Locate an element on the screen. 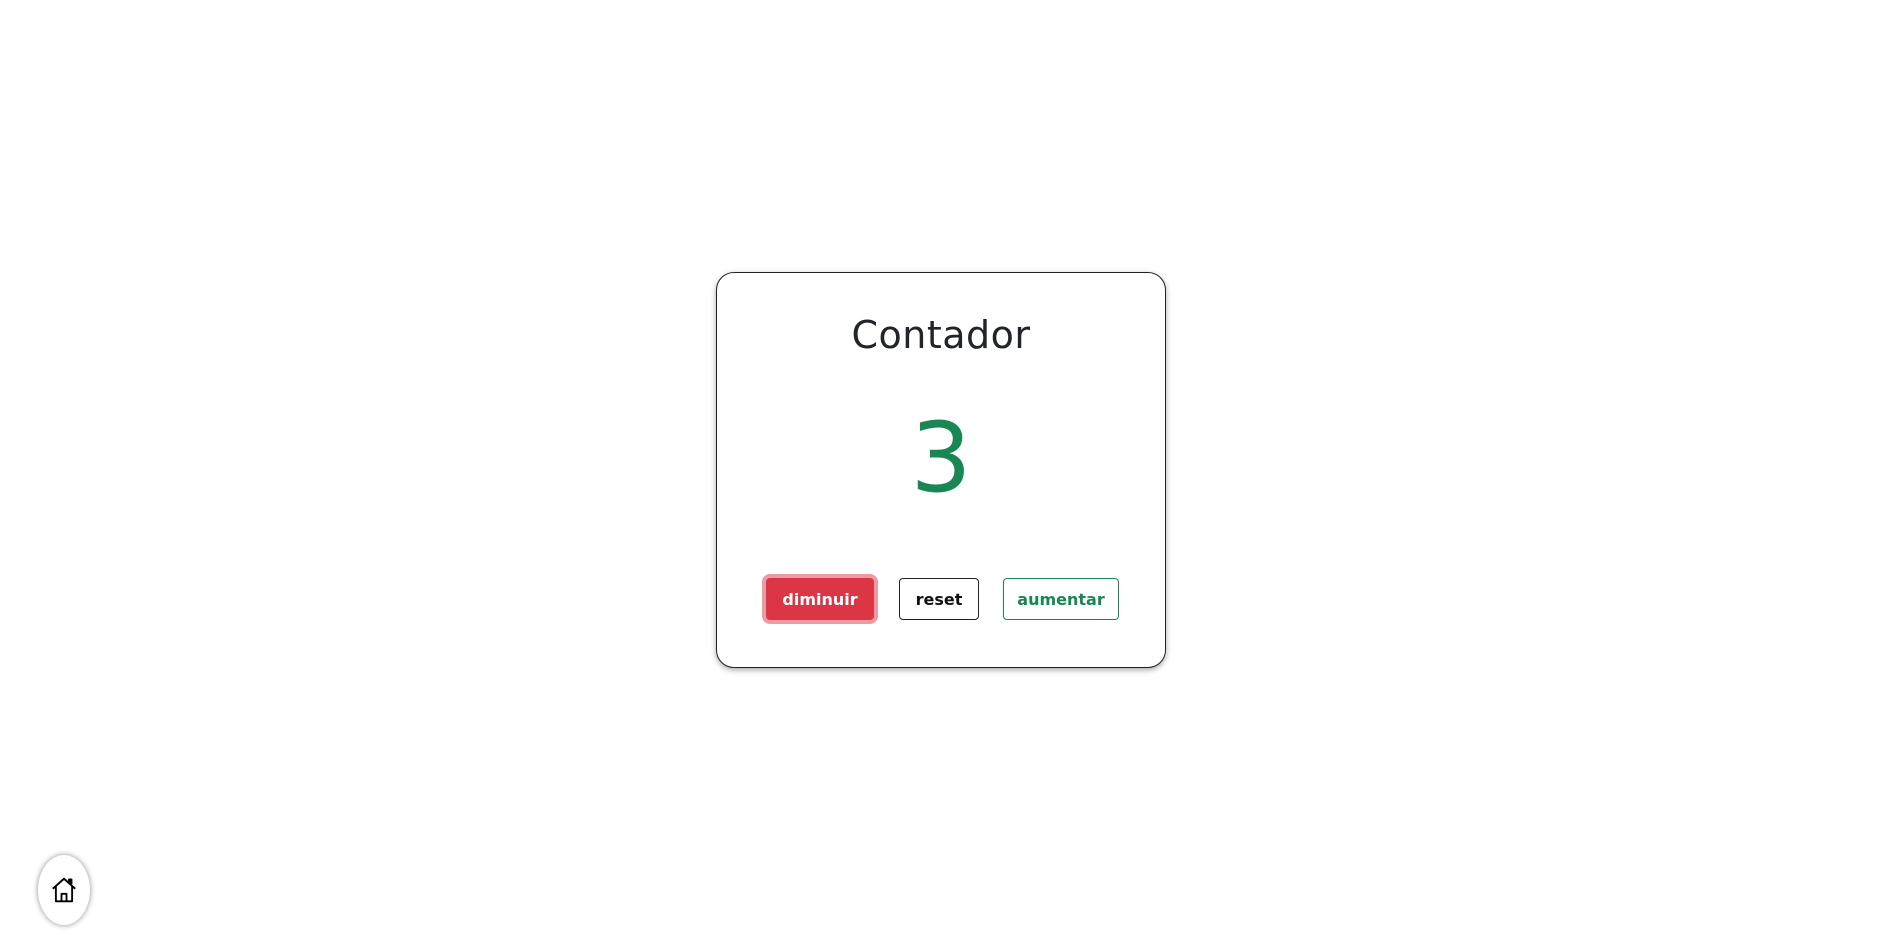 This screenshot has height=938, width=1879. decrease-button: diminuir is located at coordinates (820, 599).